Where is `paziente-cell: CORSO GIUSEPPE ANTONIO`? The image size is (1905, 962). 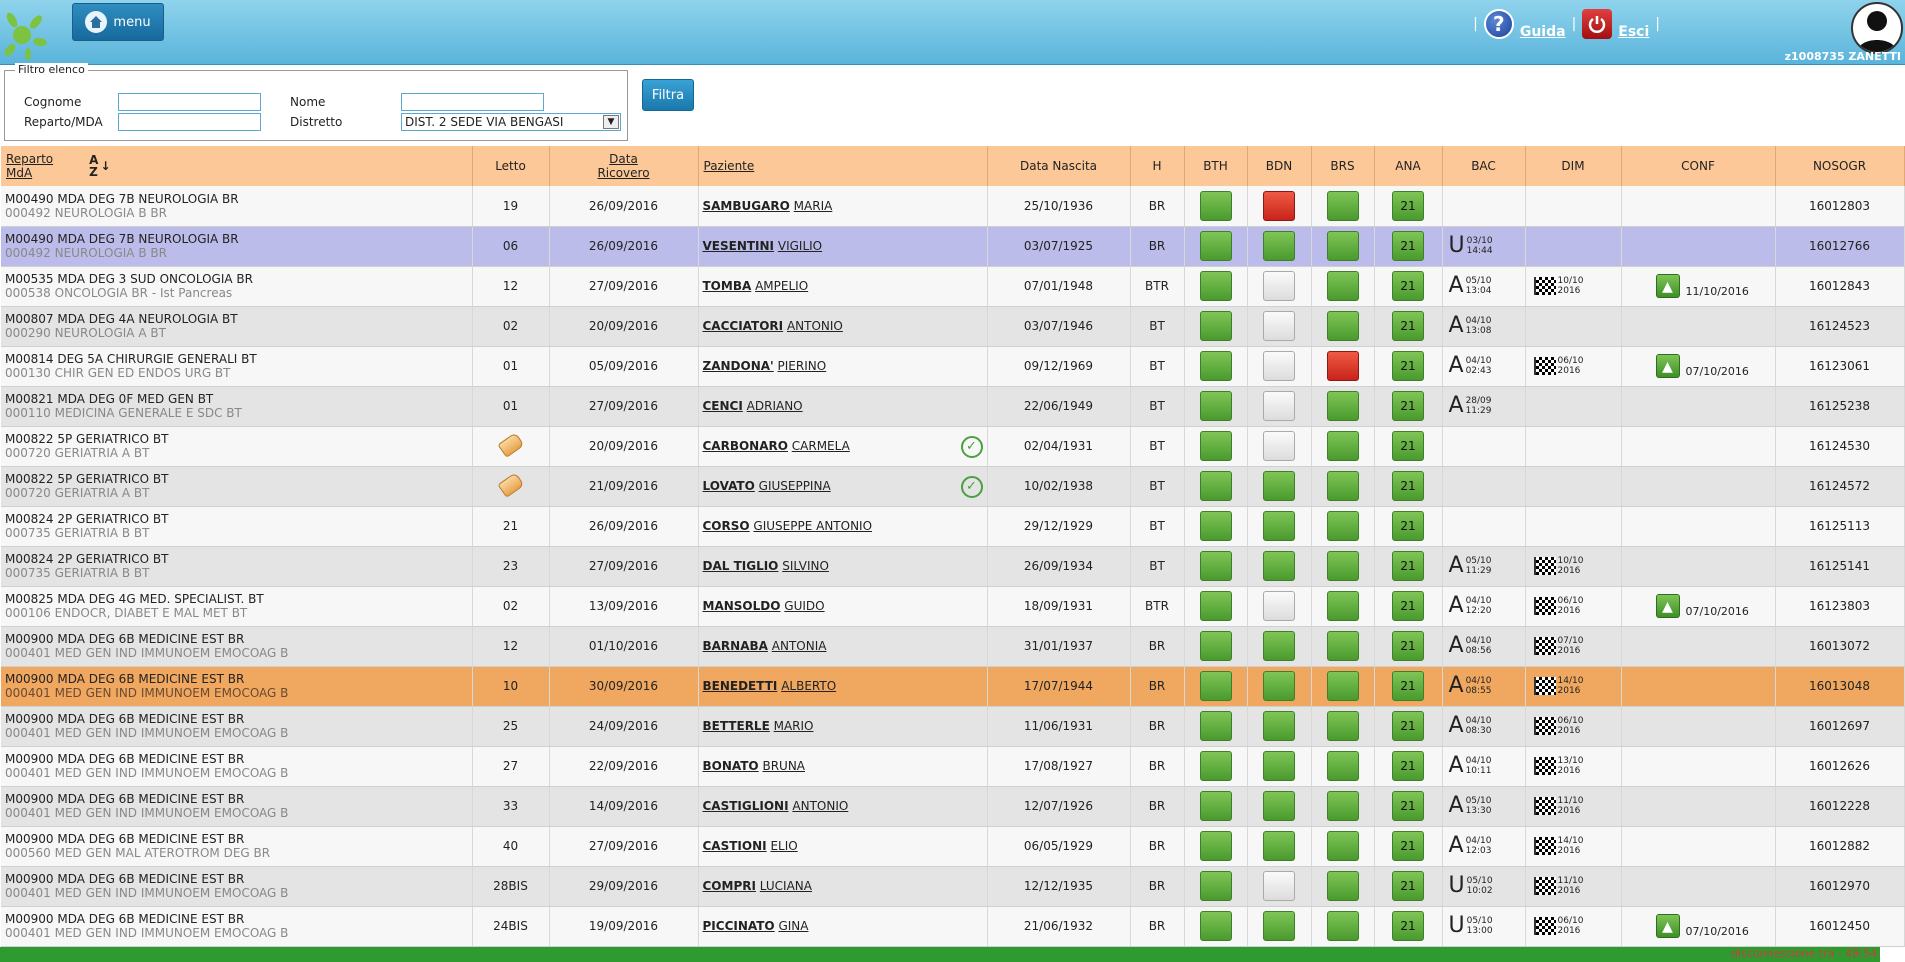 paziente-cell: CORSO GIUSEPPE ANTONIO is located at coordinates (843, 526).